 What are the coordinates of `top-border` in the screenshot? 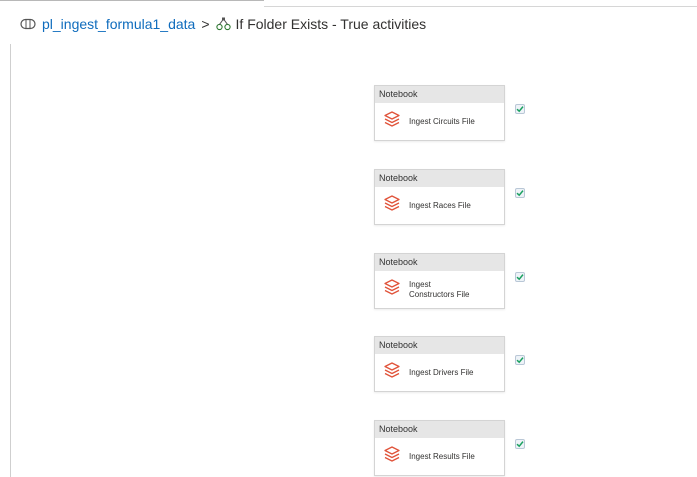 It's located at (132, 0).